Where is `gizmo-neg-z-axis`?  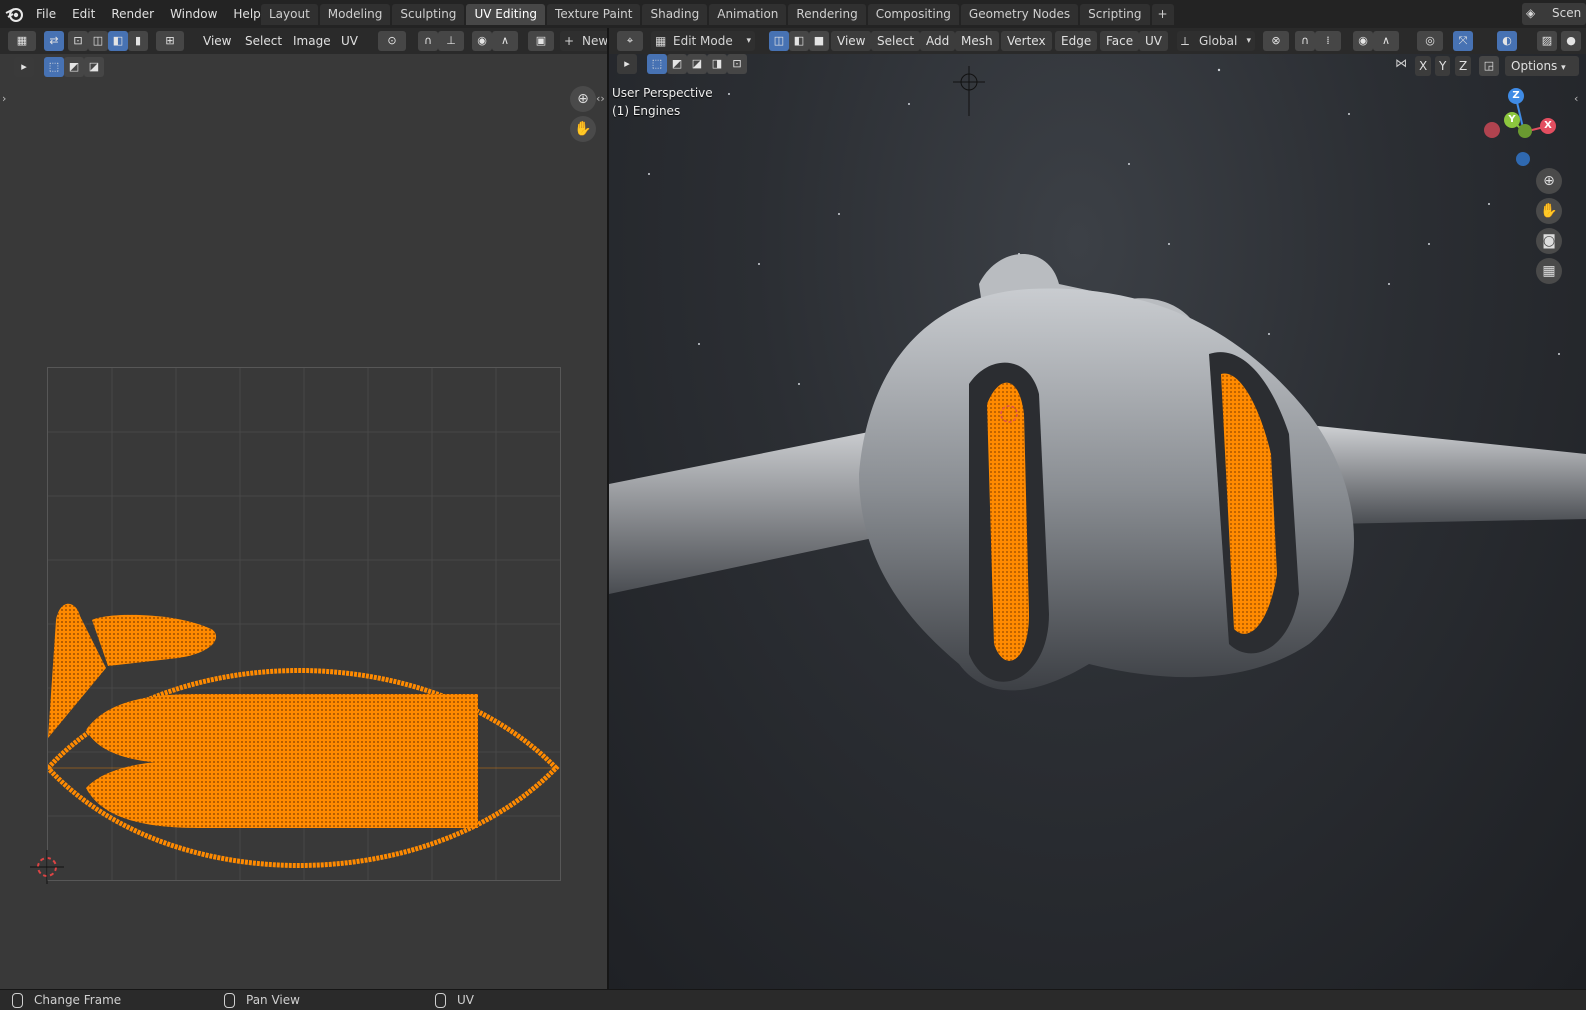 gizmo-neg-z-axis is located at coordinates (1523, 159).